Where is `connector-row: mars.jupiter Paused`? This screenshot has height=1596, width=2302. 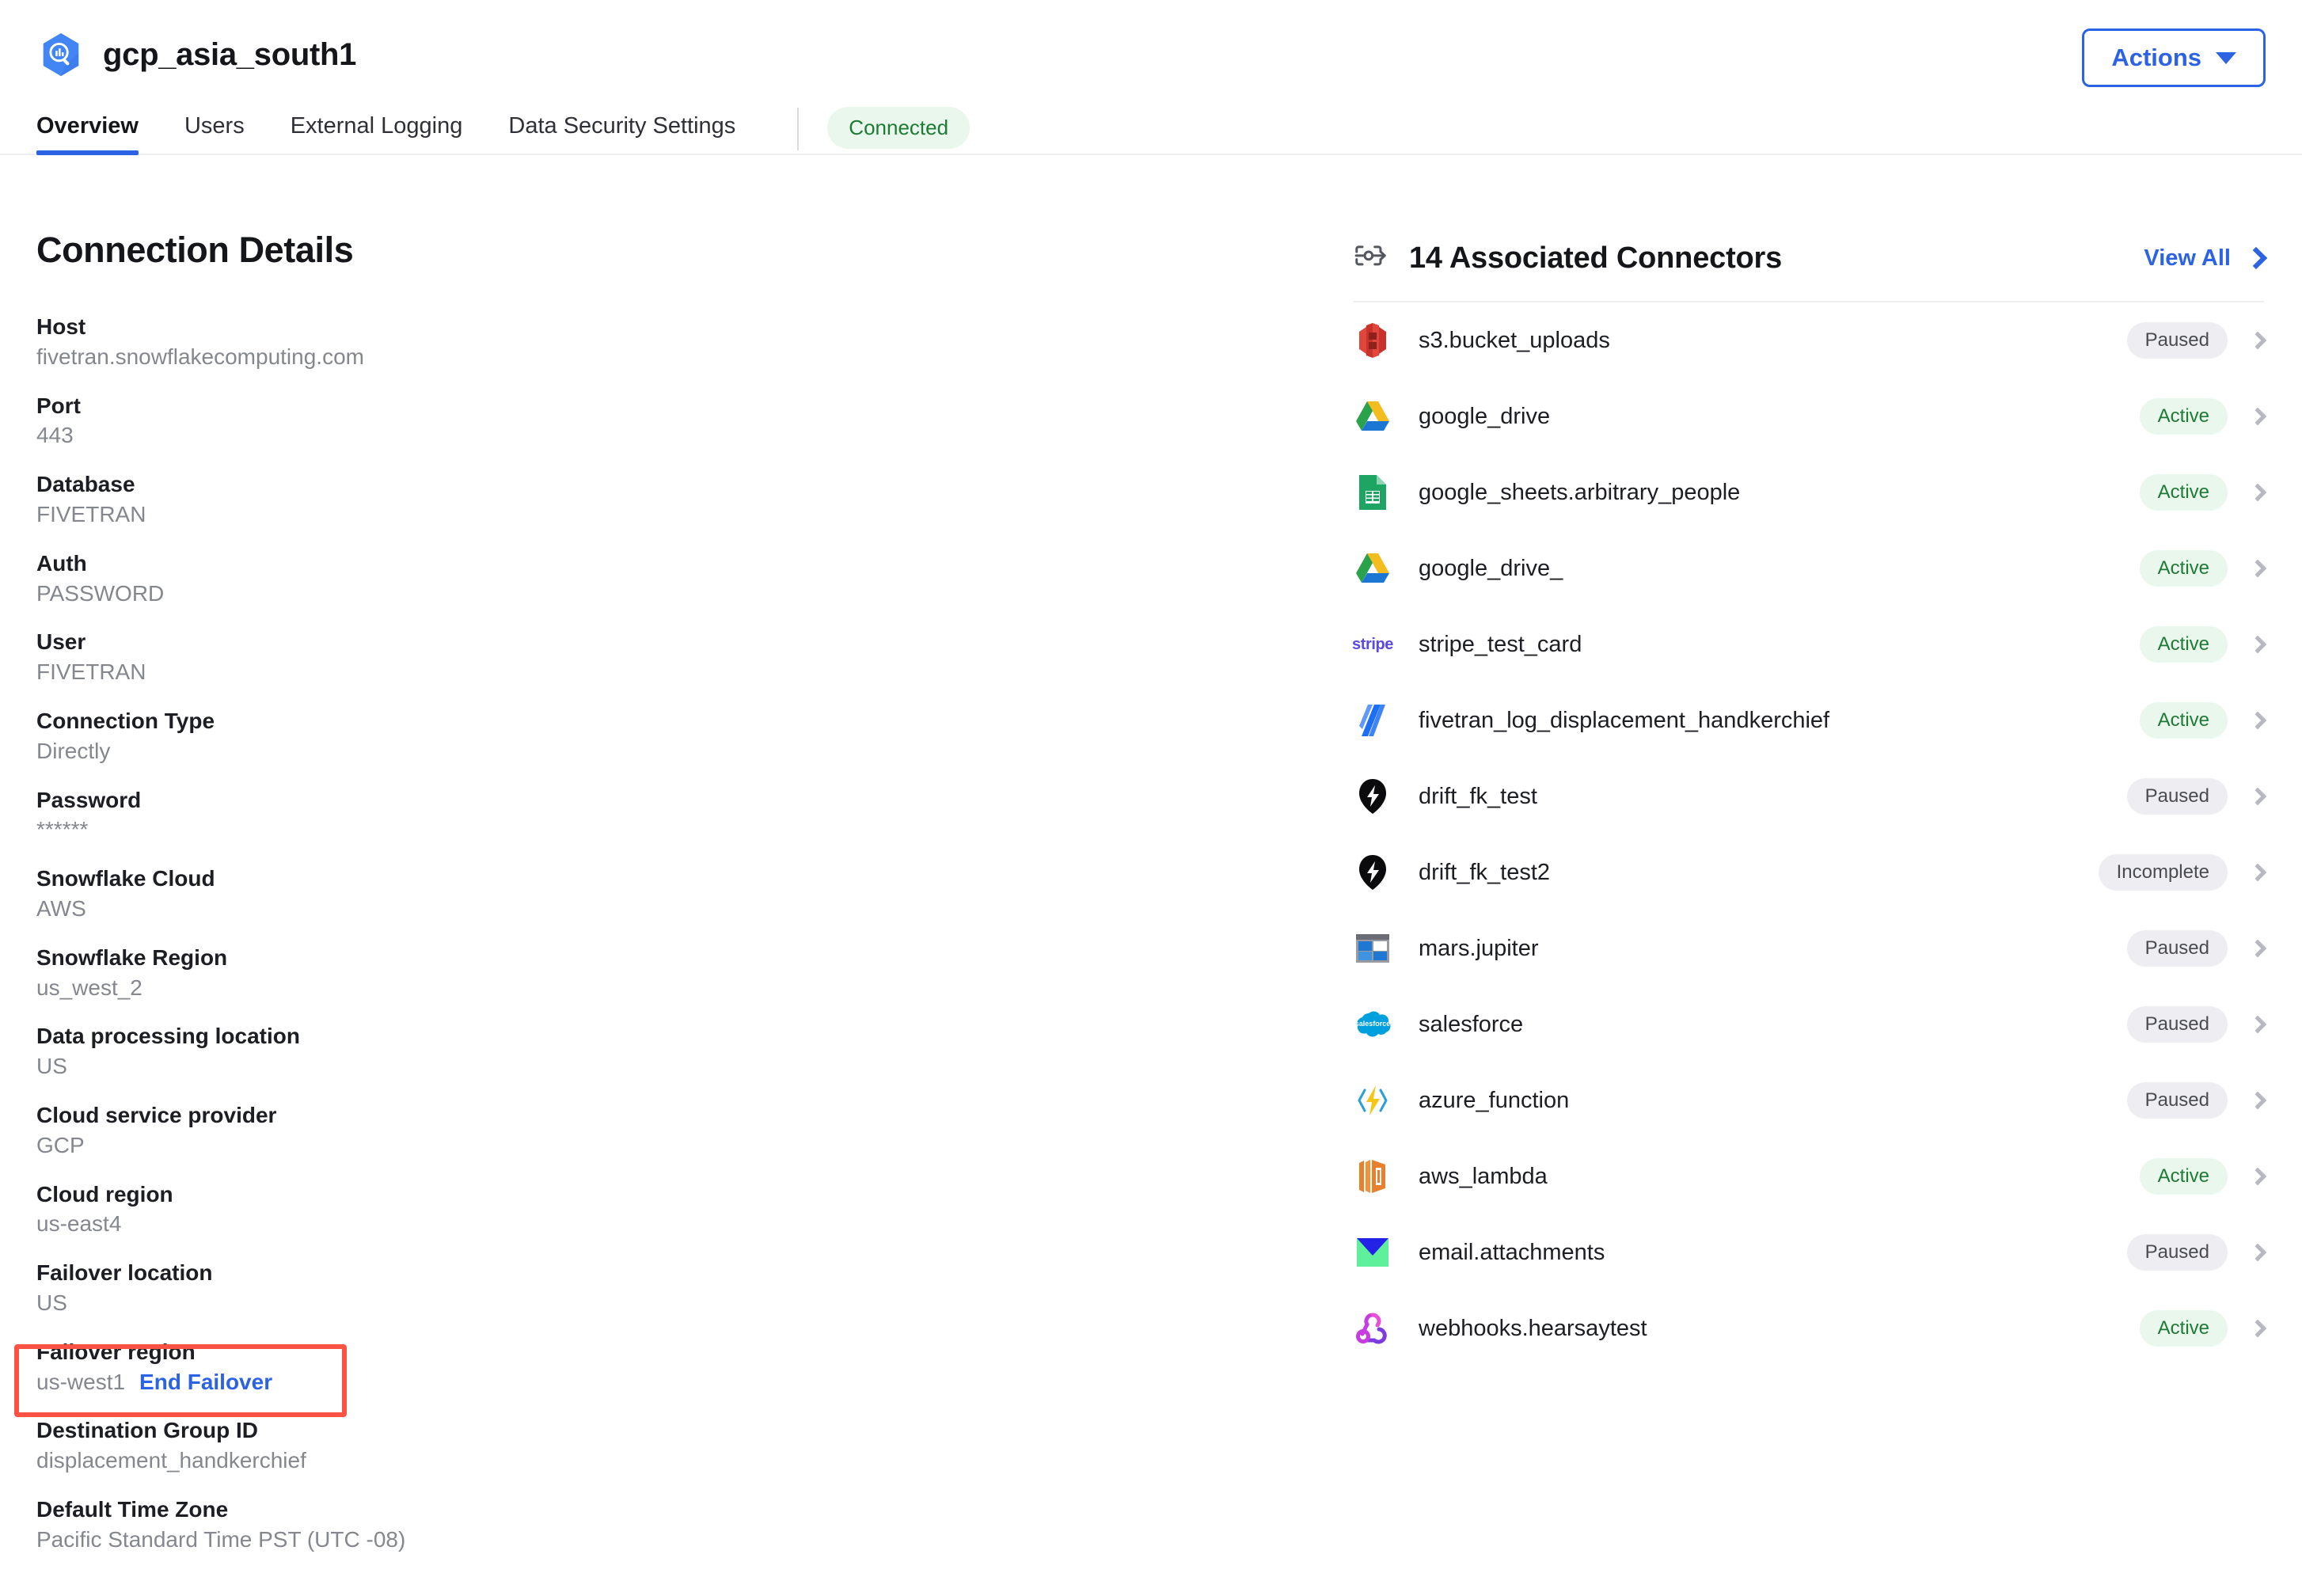 connector-row: mars.jupiter Paused is located at coordinates (1810, 948).